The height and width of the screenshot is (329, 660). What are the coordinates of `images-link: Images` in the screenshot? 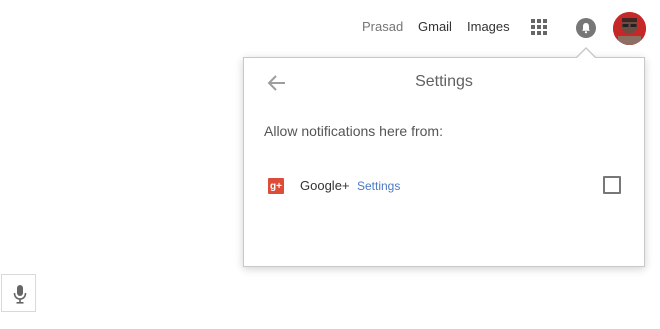 It's located at (488, 26).